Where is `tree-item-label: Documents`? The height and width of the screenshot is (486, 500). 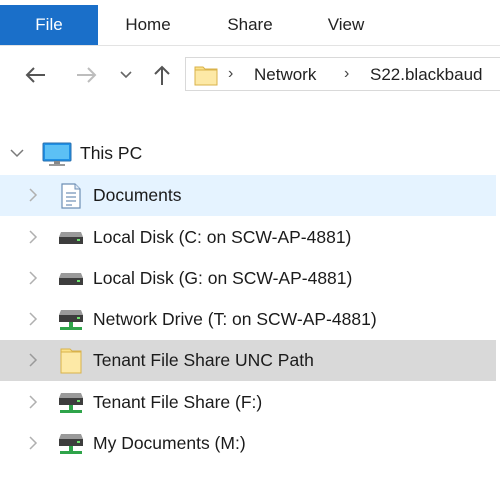
tree-item-label: Documents is located at coordinates (137, 195).